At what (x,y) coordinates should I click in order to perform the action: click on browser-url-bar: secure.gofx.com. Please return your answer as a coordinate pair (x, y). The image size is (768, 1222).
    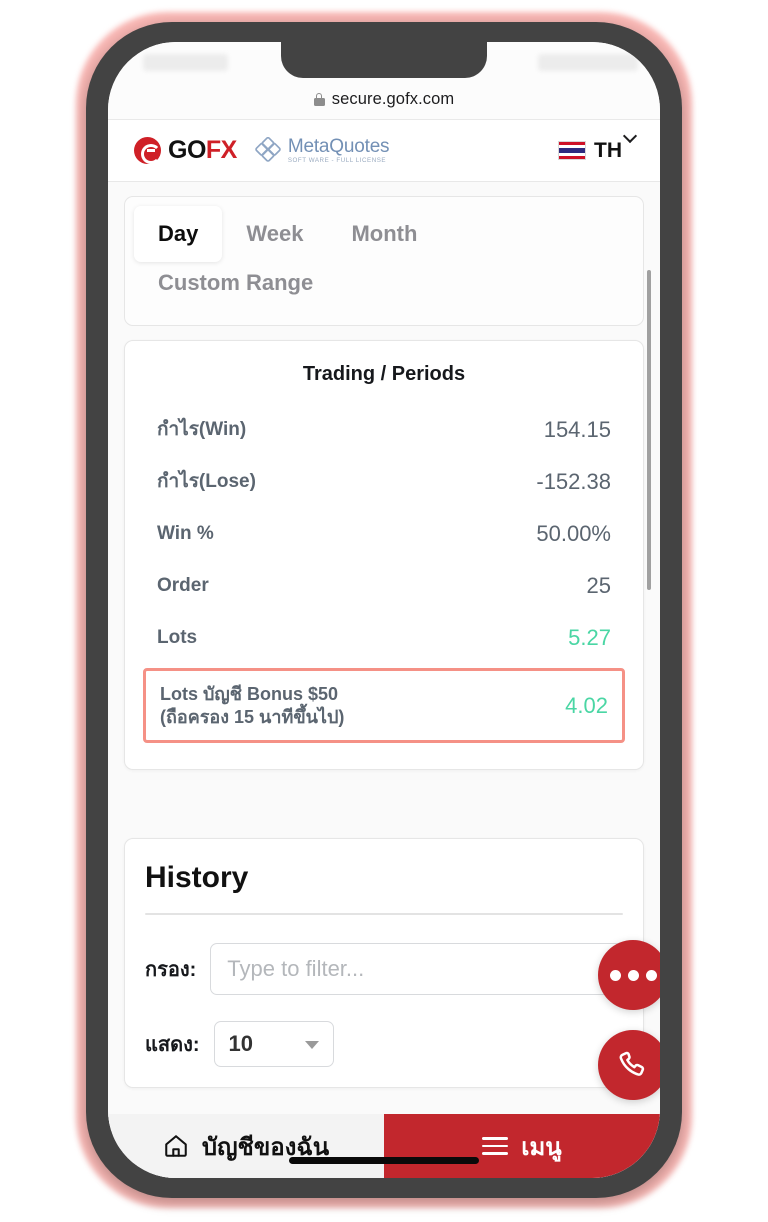
    Looking at the image, I should click on (384, 100).